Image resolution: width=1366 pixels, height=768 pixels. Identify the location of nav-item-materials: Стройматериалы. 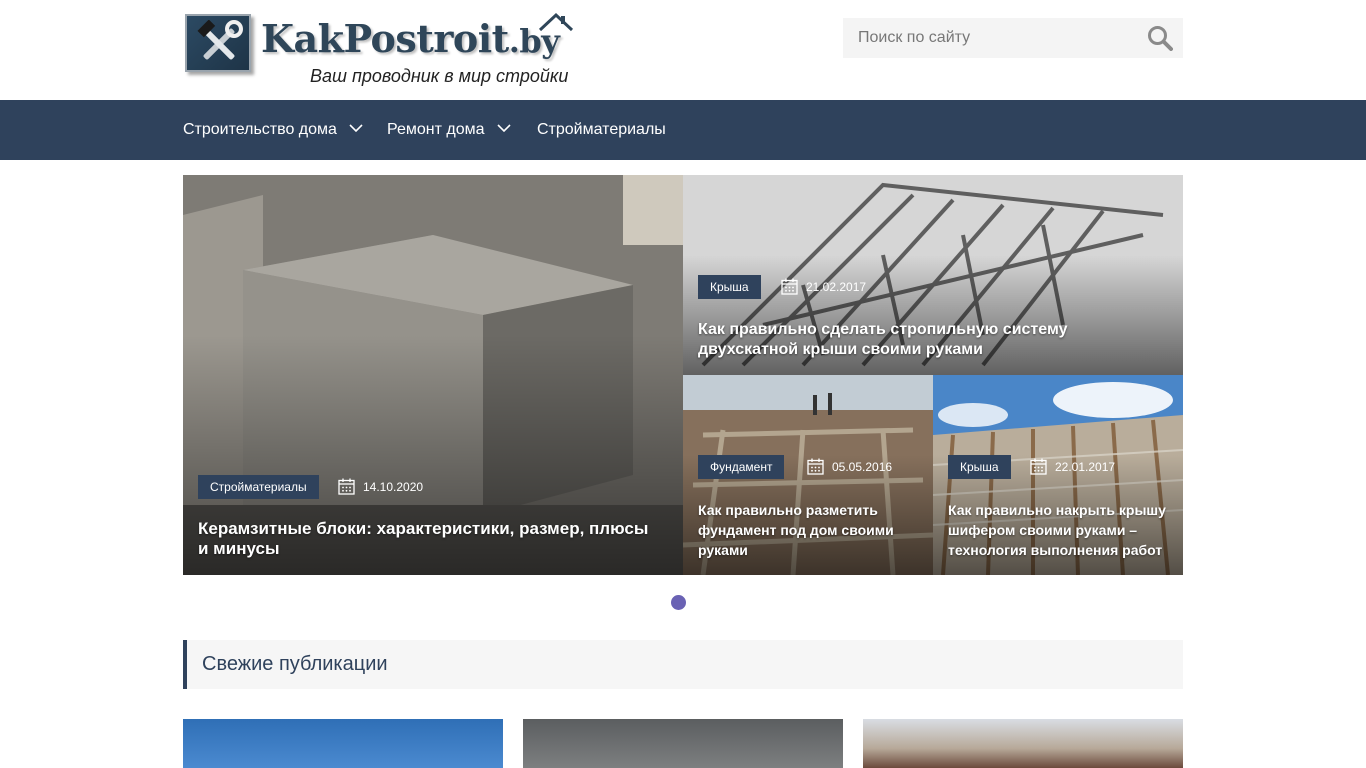
(601, 130).